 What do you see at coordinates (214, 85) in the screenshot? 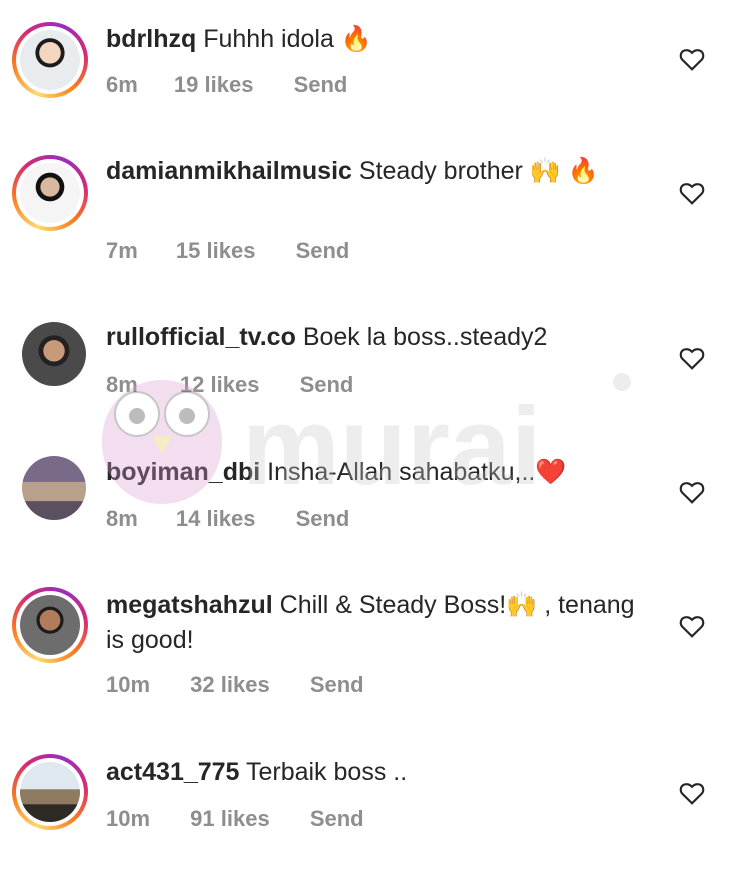
I see `likes-count: 19 likes` at bounding box center [214, 85].